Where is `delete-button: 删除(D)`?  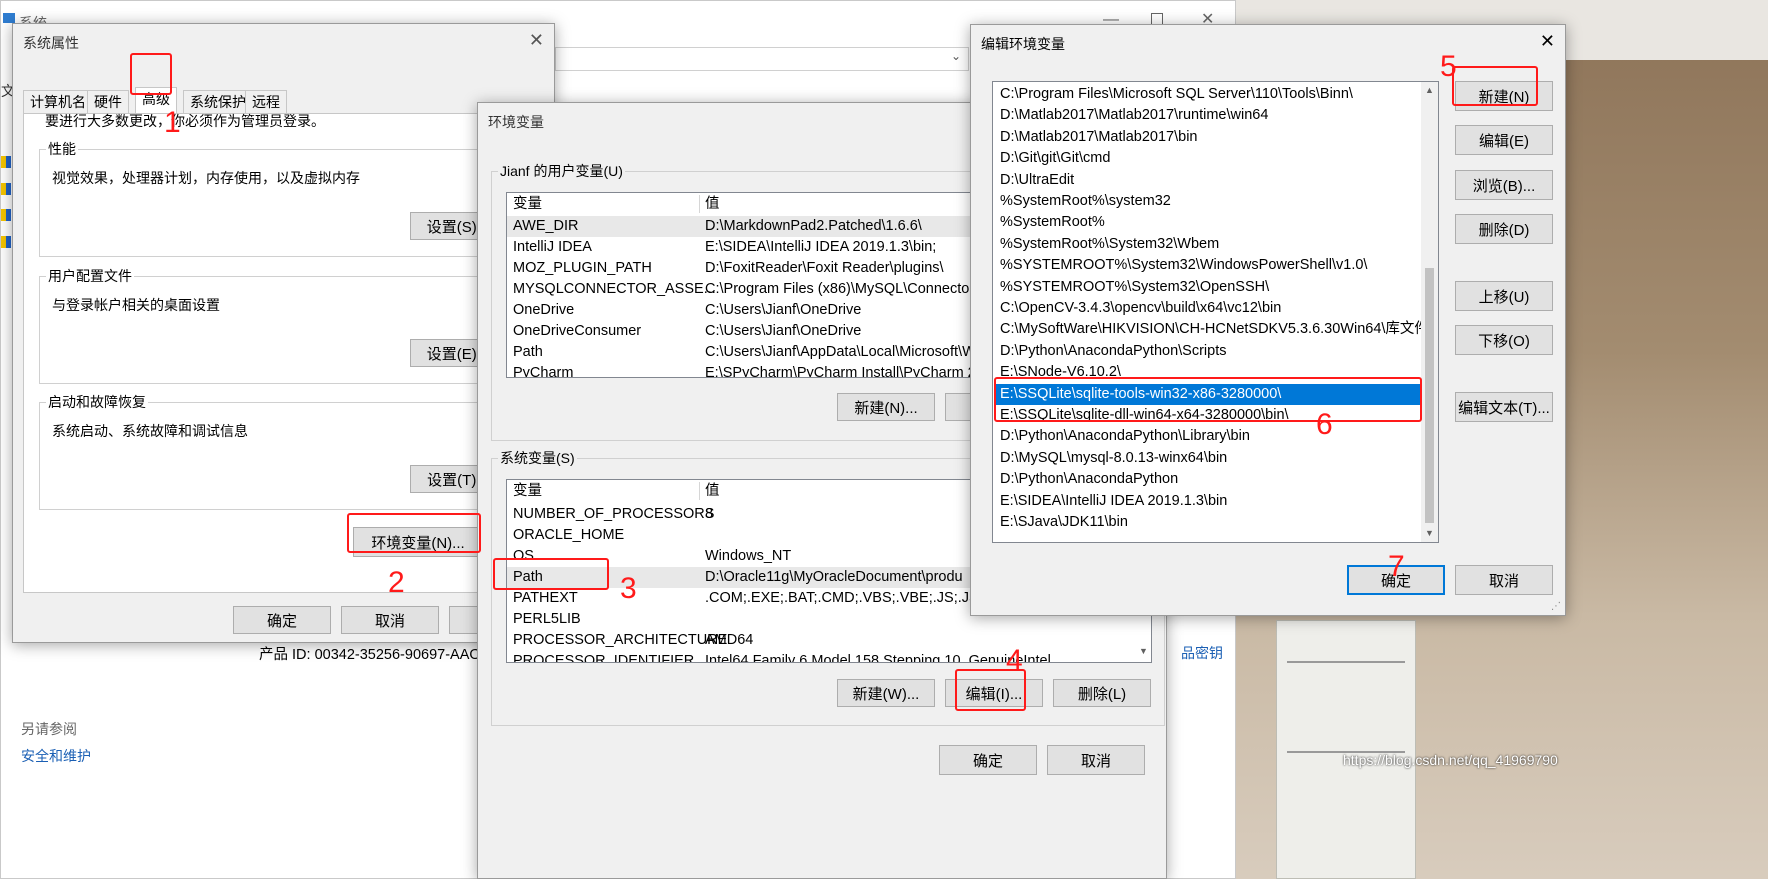
delete-button: 删除(D) is located at coordinates (1504, 229).